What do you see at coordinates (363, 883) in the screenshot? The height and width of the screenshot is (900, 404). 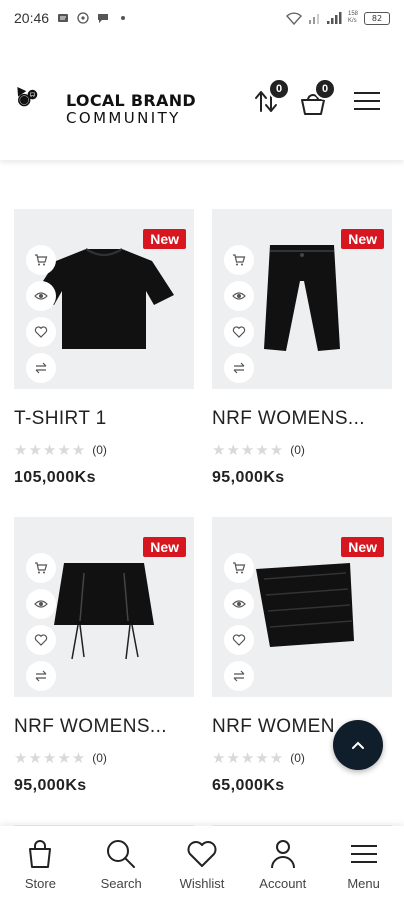 I see `nav-menu-label: Menu` at bounding box center [363, 883].